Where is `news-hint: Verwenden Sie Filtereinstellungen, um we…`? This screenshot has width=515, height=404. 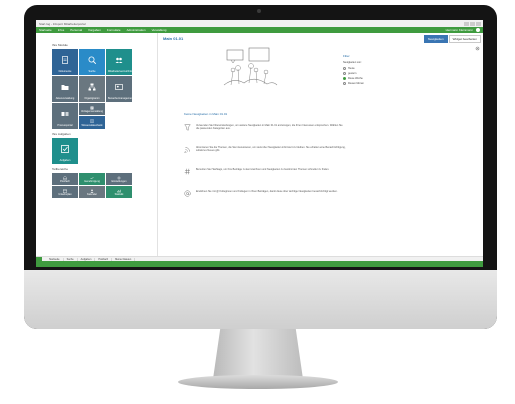 news-hint: Verwenden Sie Filtereinstellungen, um we… is located at coordinates (269, 130).